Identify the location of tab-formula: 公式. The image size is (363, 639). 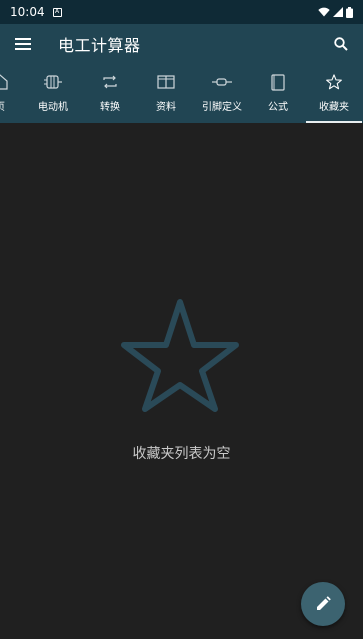
(278, 93).